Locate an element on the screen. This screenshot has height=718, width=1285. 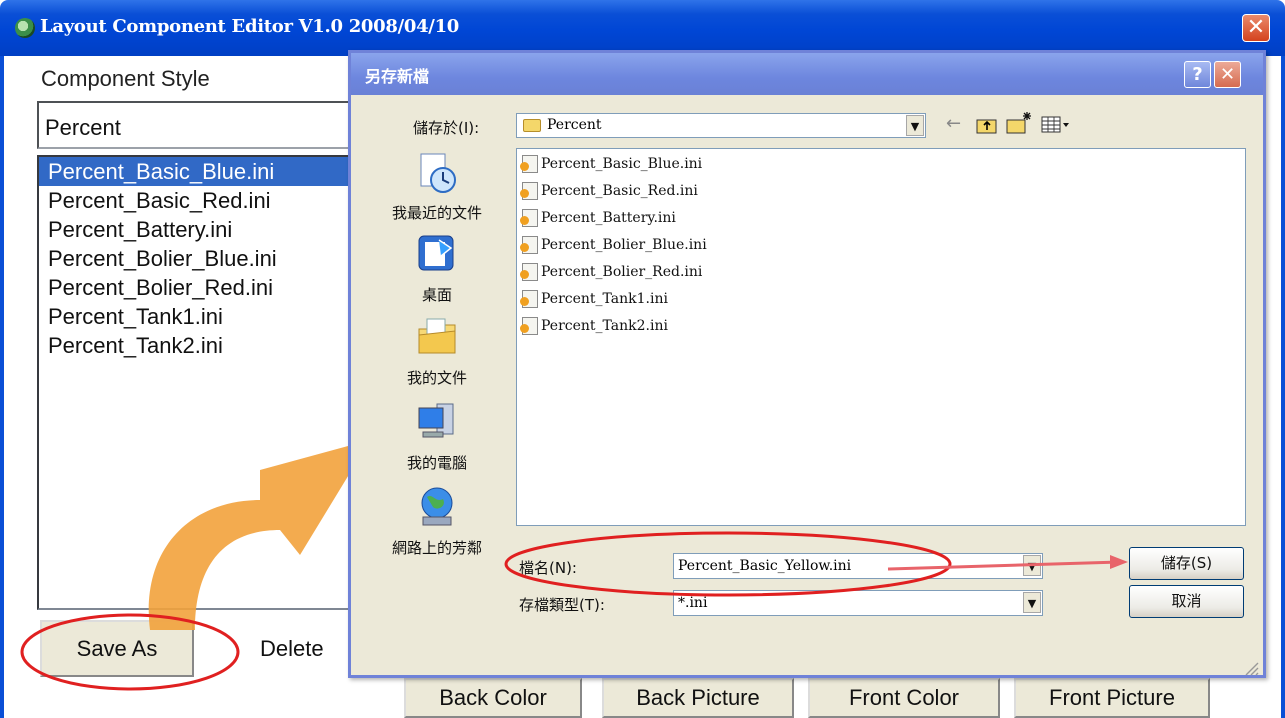
dialog-help-button: ? is located at coordinates (1197, 74).